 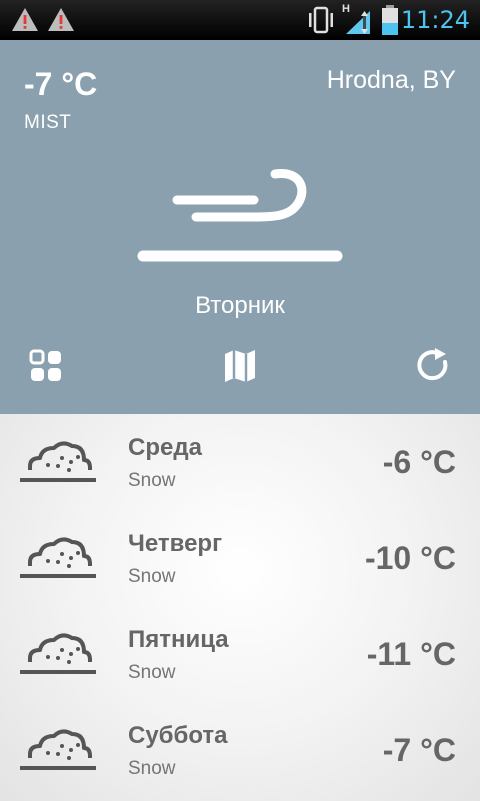 What do you see at coordinates (434, 366) in the screenshot?
I see `refresh-icon` at bounding box center [434, 366].